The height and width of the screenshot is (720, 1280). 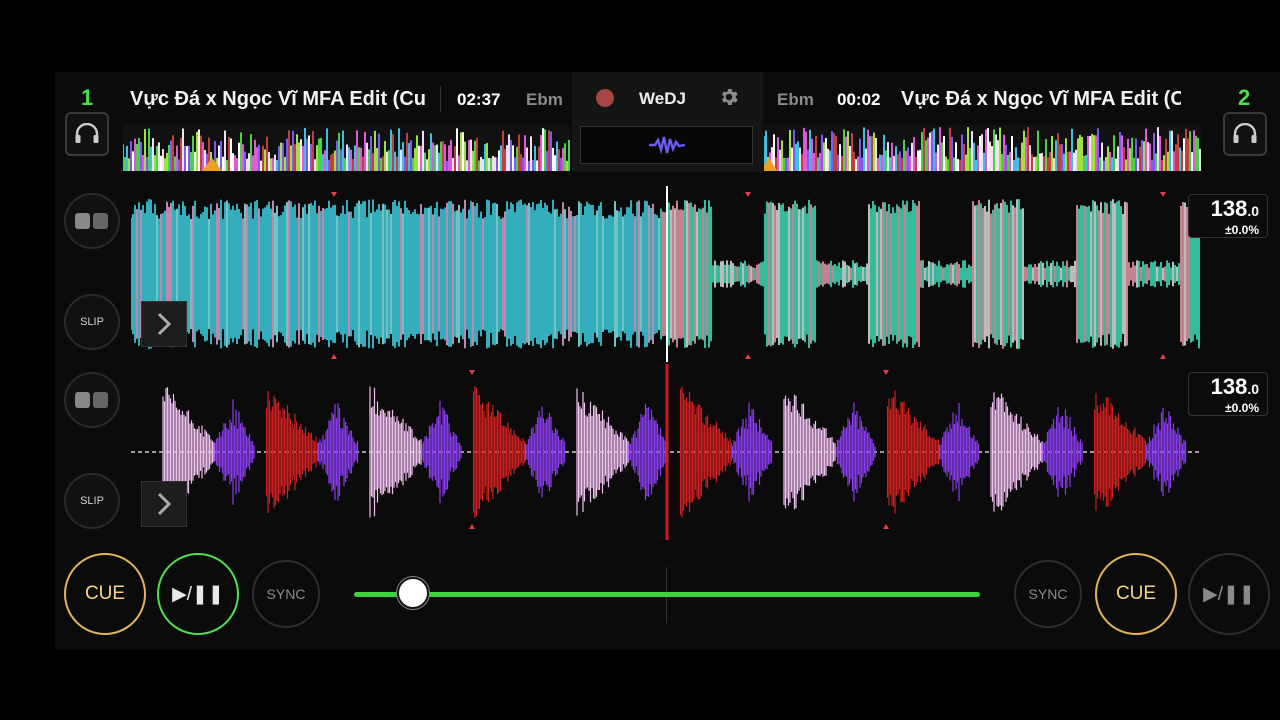 I want to click on deck-2-cue-button: CUE, so click(x=1136, y=594).